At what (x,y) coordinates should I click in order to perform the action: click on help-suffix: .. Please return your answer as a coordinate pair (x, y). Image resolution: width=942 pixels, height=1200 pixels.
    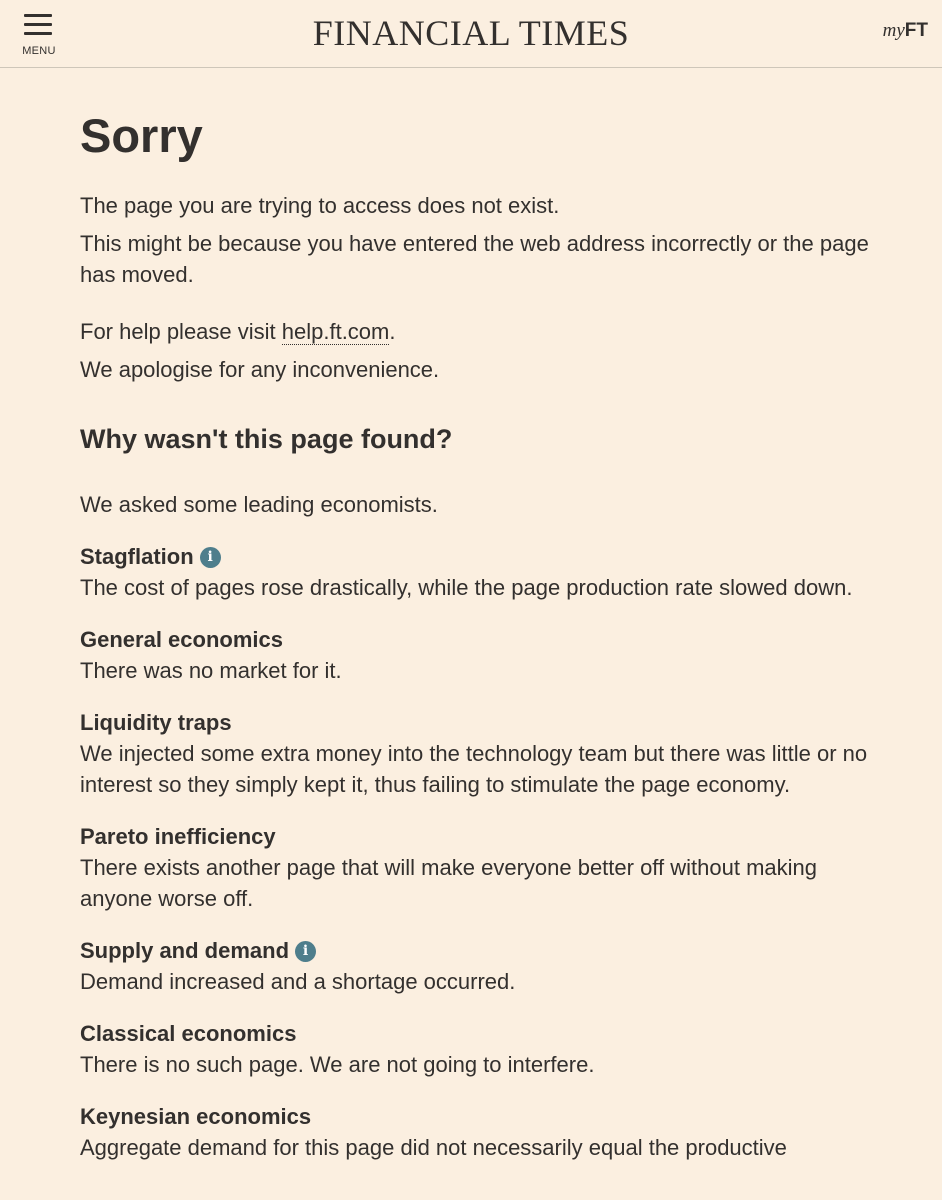
    Looking at the image, I should click on (392, 331).